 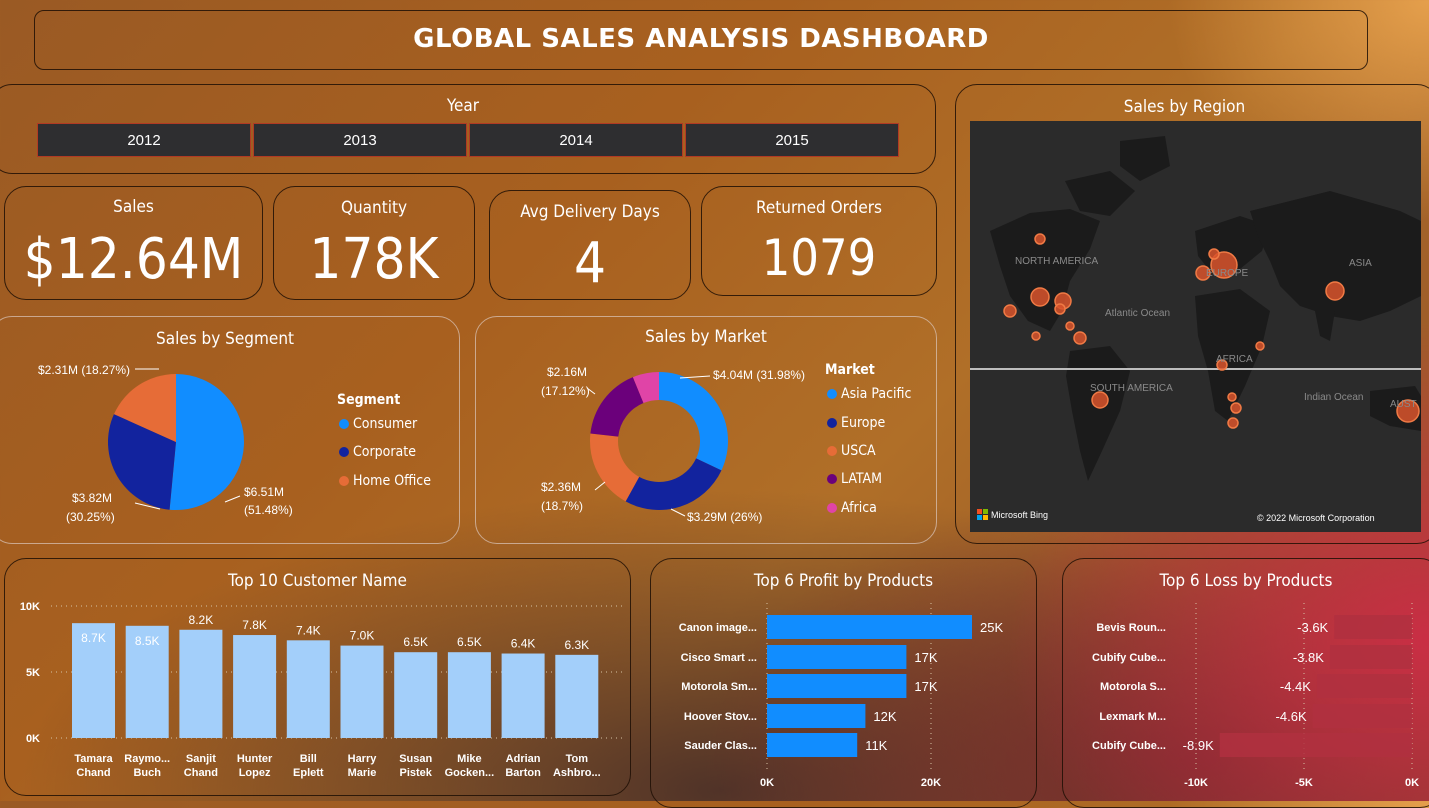 I want to click on data-label: 25K, so click(x=991, y=627).